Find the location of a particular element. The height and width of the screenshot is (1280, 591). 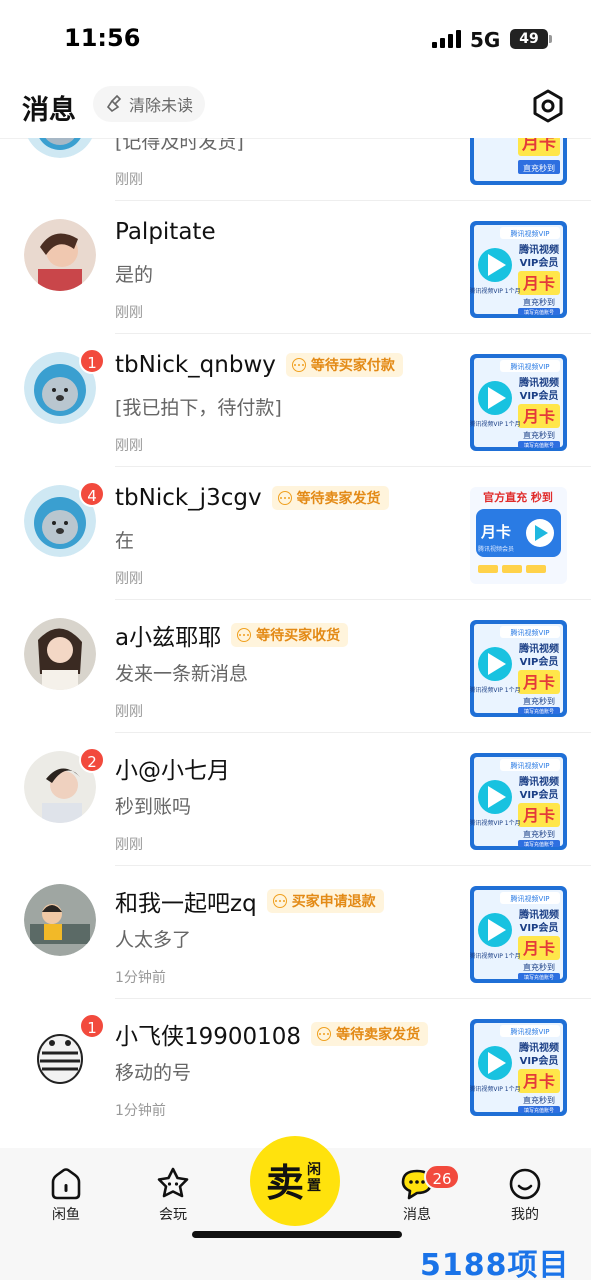

order-status-text: 买家申请退款 is located at coordinates (333, 902).